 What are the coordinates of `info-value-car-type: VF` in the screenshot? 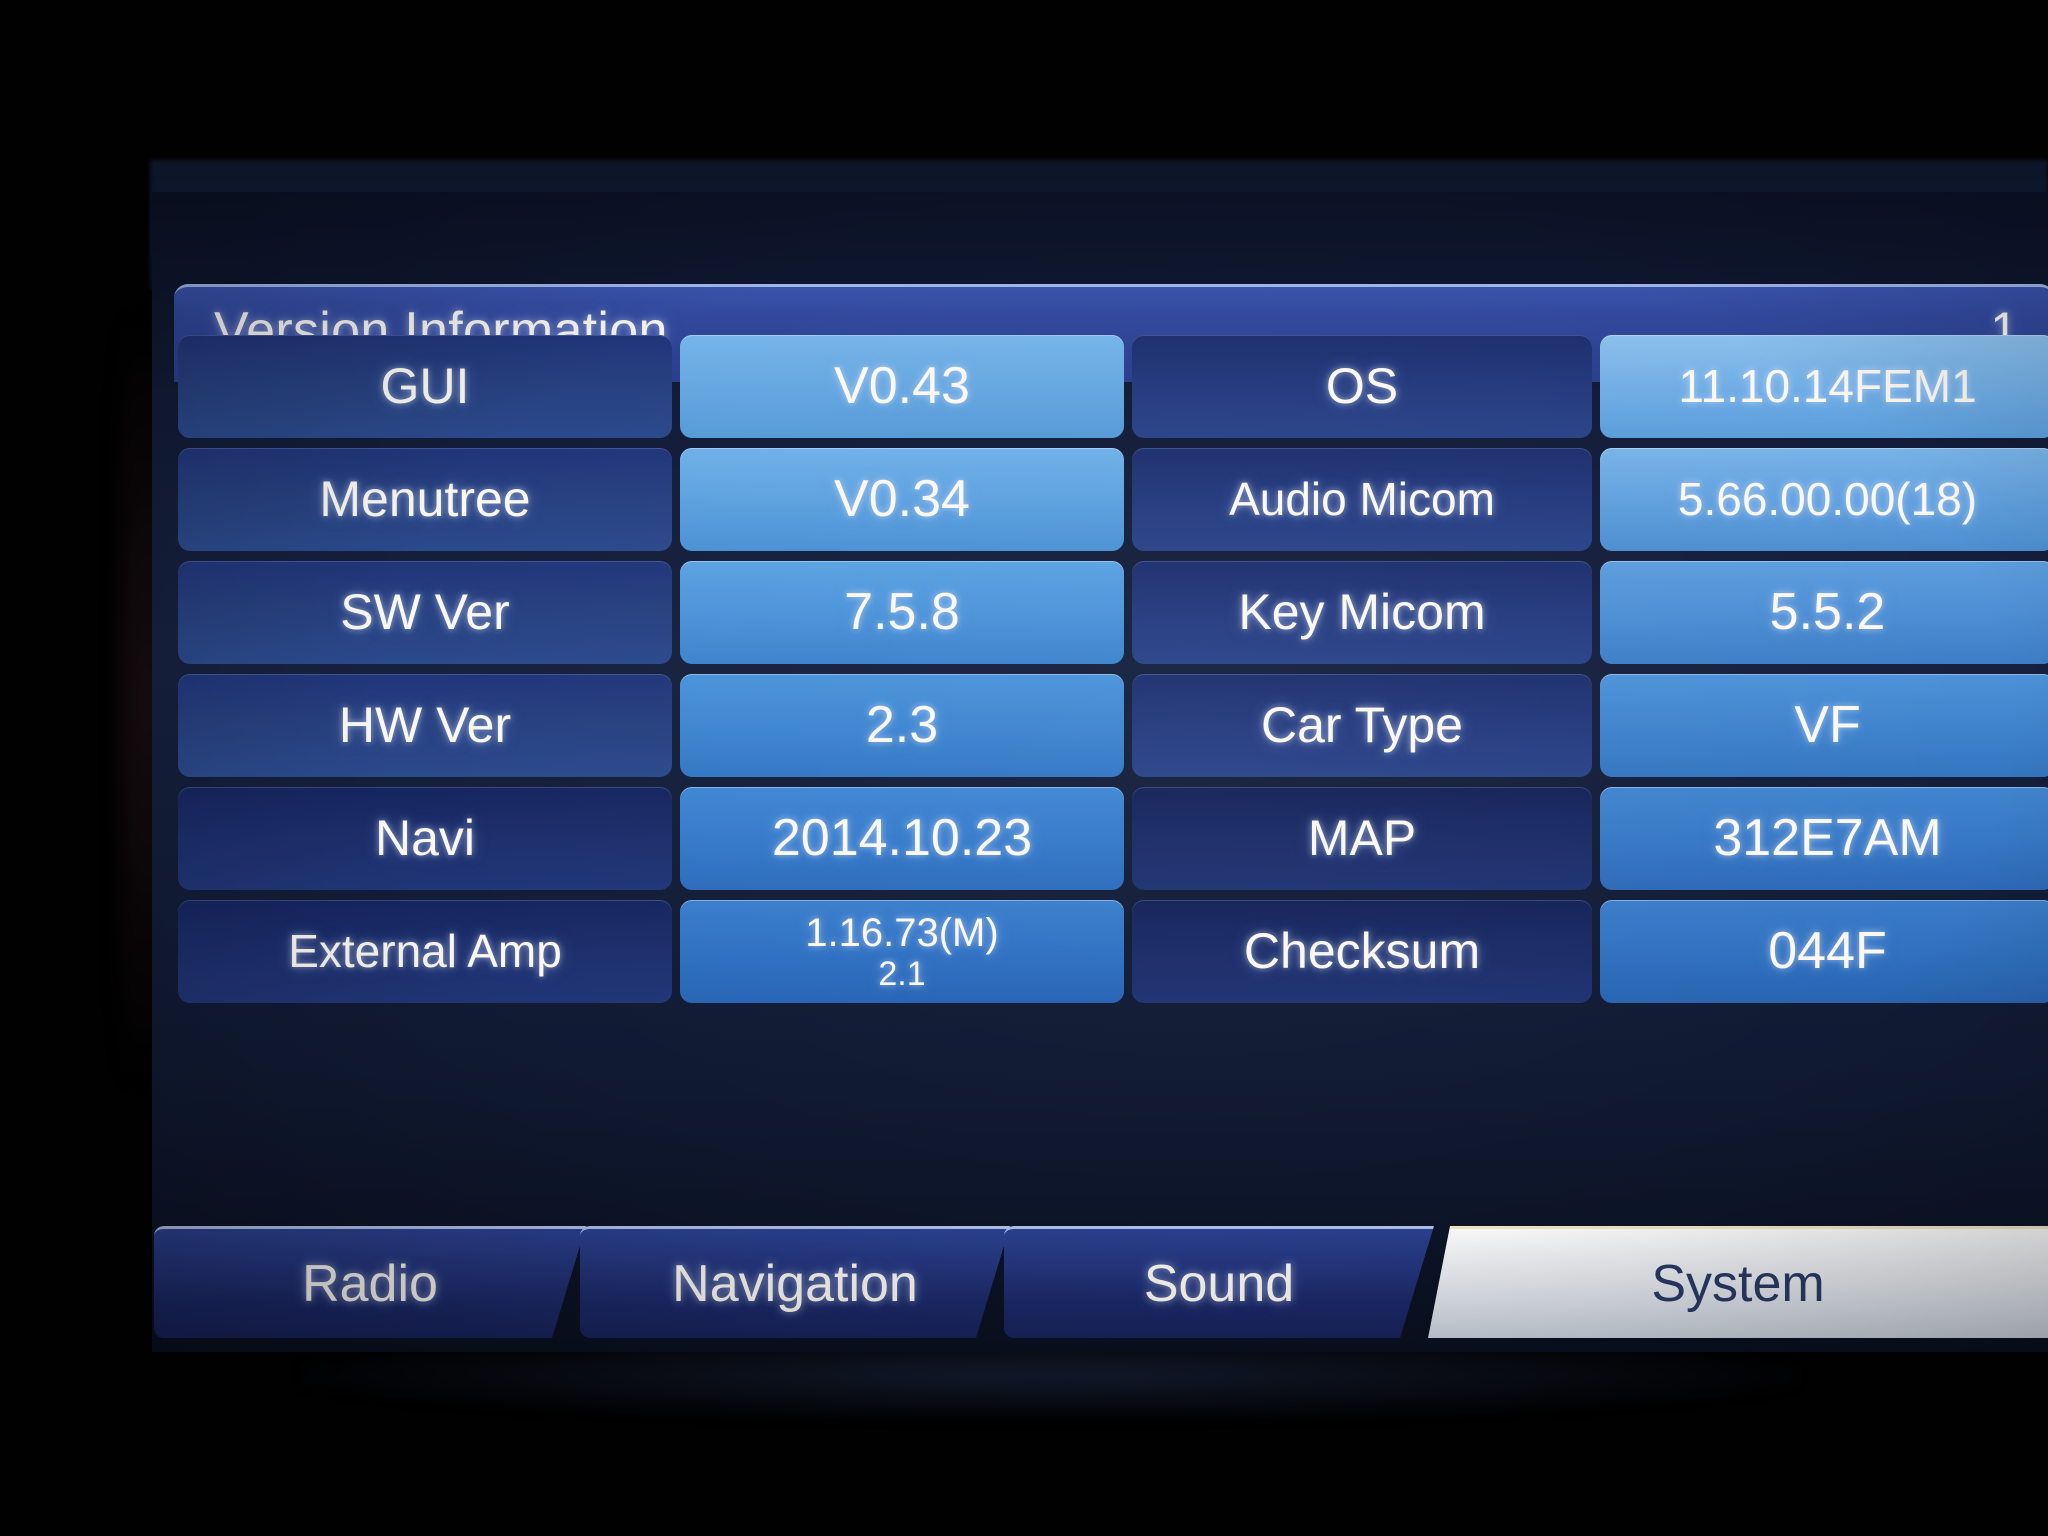 It's located at (1824, 725).